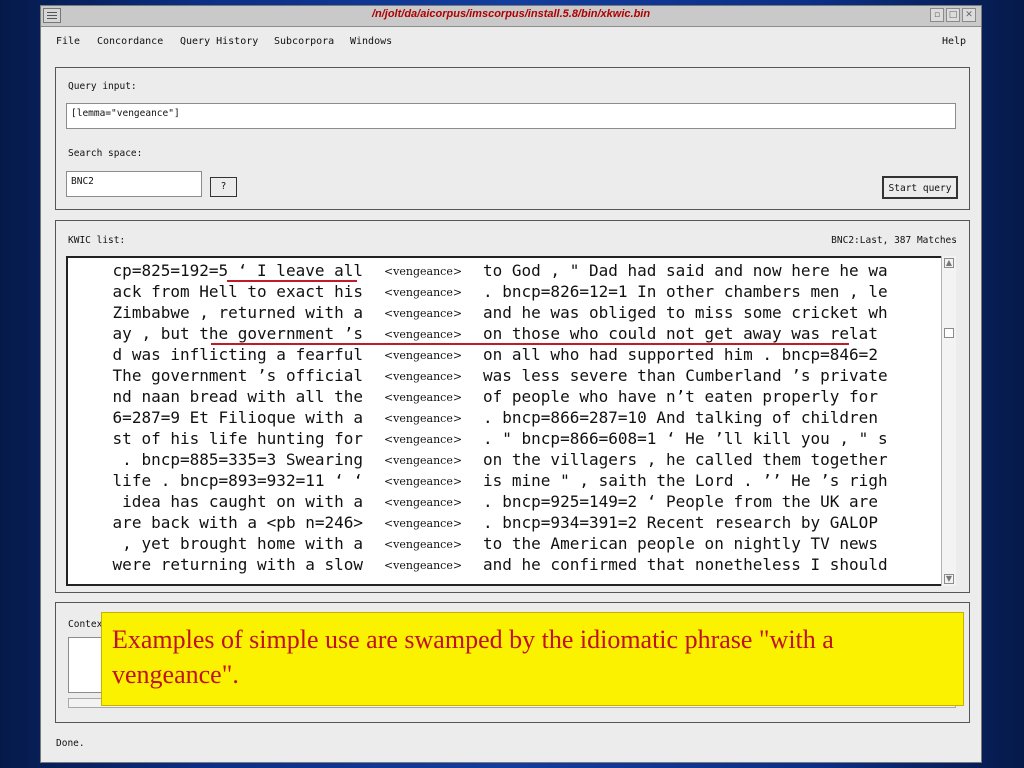  What do you see at coordinates (949, 579) in the screenshot?
I see `scroll-down-icon: ▼` at bounding box center [949, 579].